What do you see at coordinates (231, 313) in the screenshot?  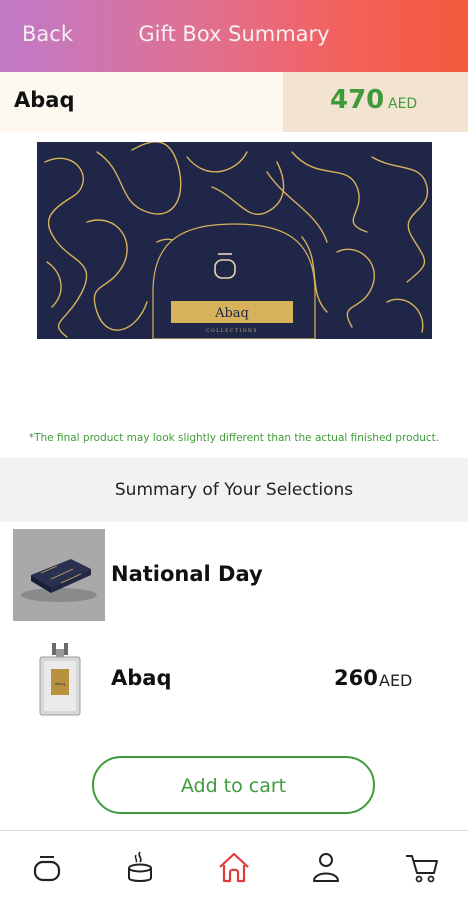 I see `box-label-text: Abaq` at bounding box center [231, 313].